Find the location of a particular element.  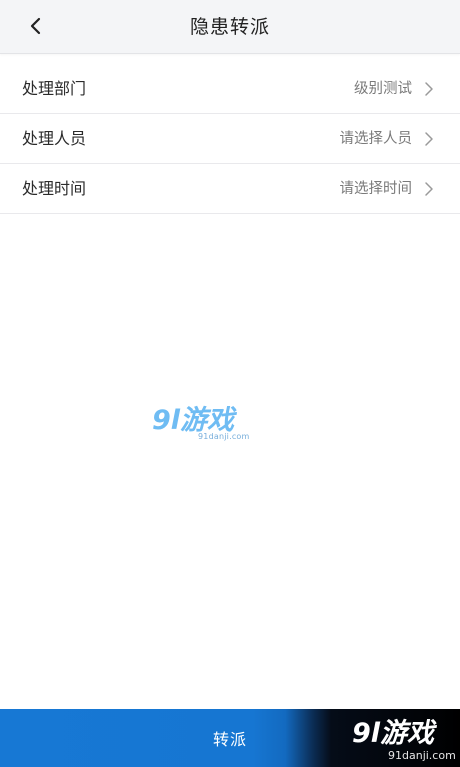

row-handler: 处理人员 请选择人员 is located at coordinates (230, 139).